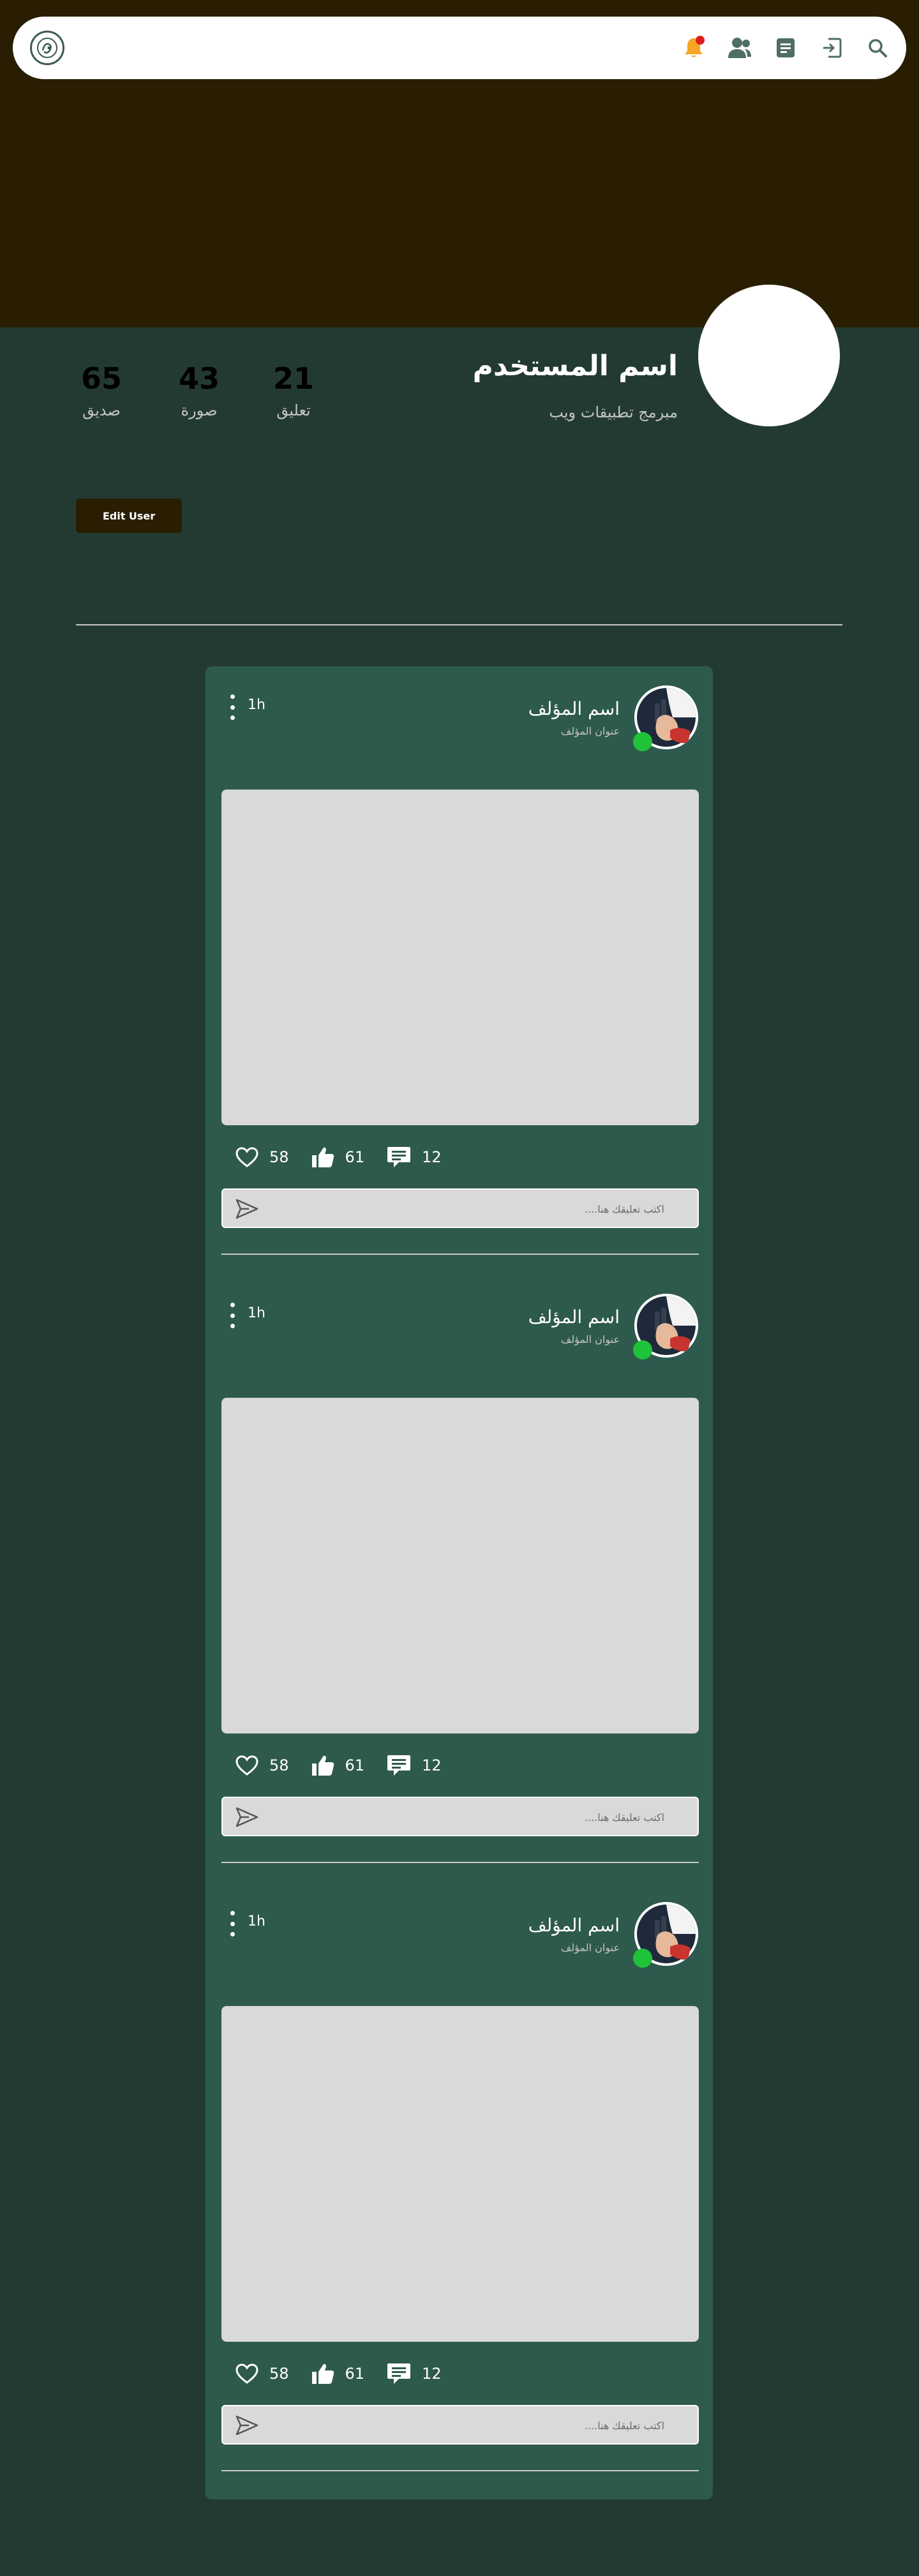 This screenshot has height=2576, width=919. Describe the element at coordinates (613, 412) in the screenshot. I see `profile-title: مبرمج تطبيقات ويب` at that location.